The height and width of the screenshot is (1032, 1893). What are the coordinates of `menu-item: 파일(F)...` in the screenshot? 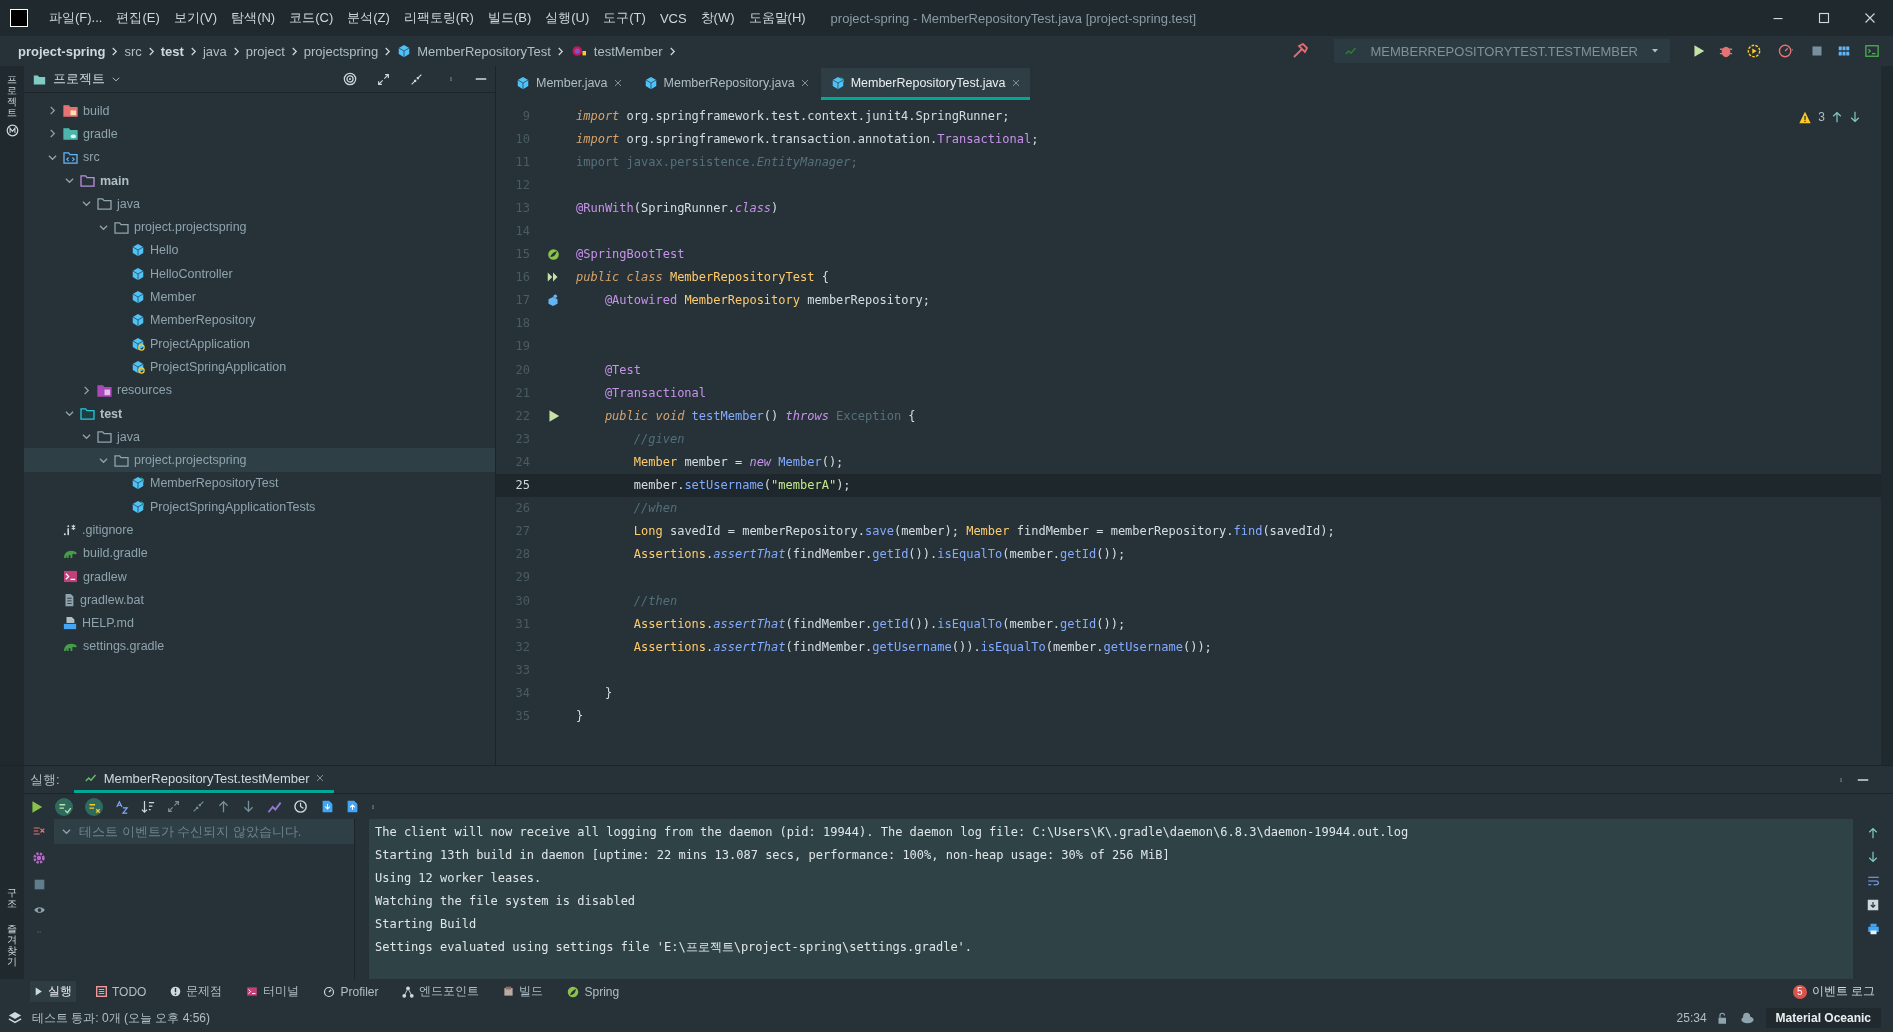 It's located at (76, 18).